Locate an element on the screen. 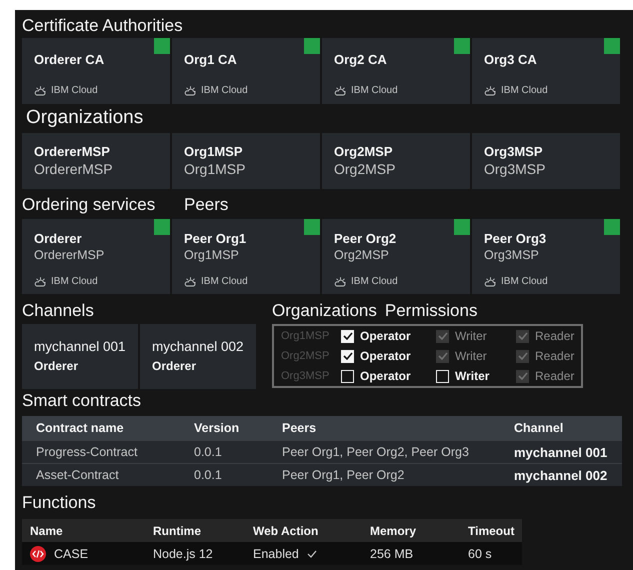 The width and height of the screenshot is (633, 570). card-title: Peer Org1 is located at coordinates (216, 239).